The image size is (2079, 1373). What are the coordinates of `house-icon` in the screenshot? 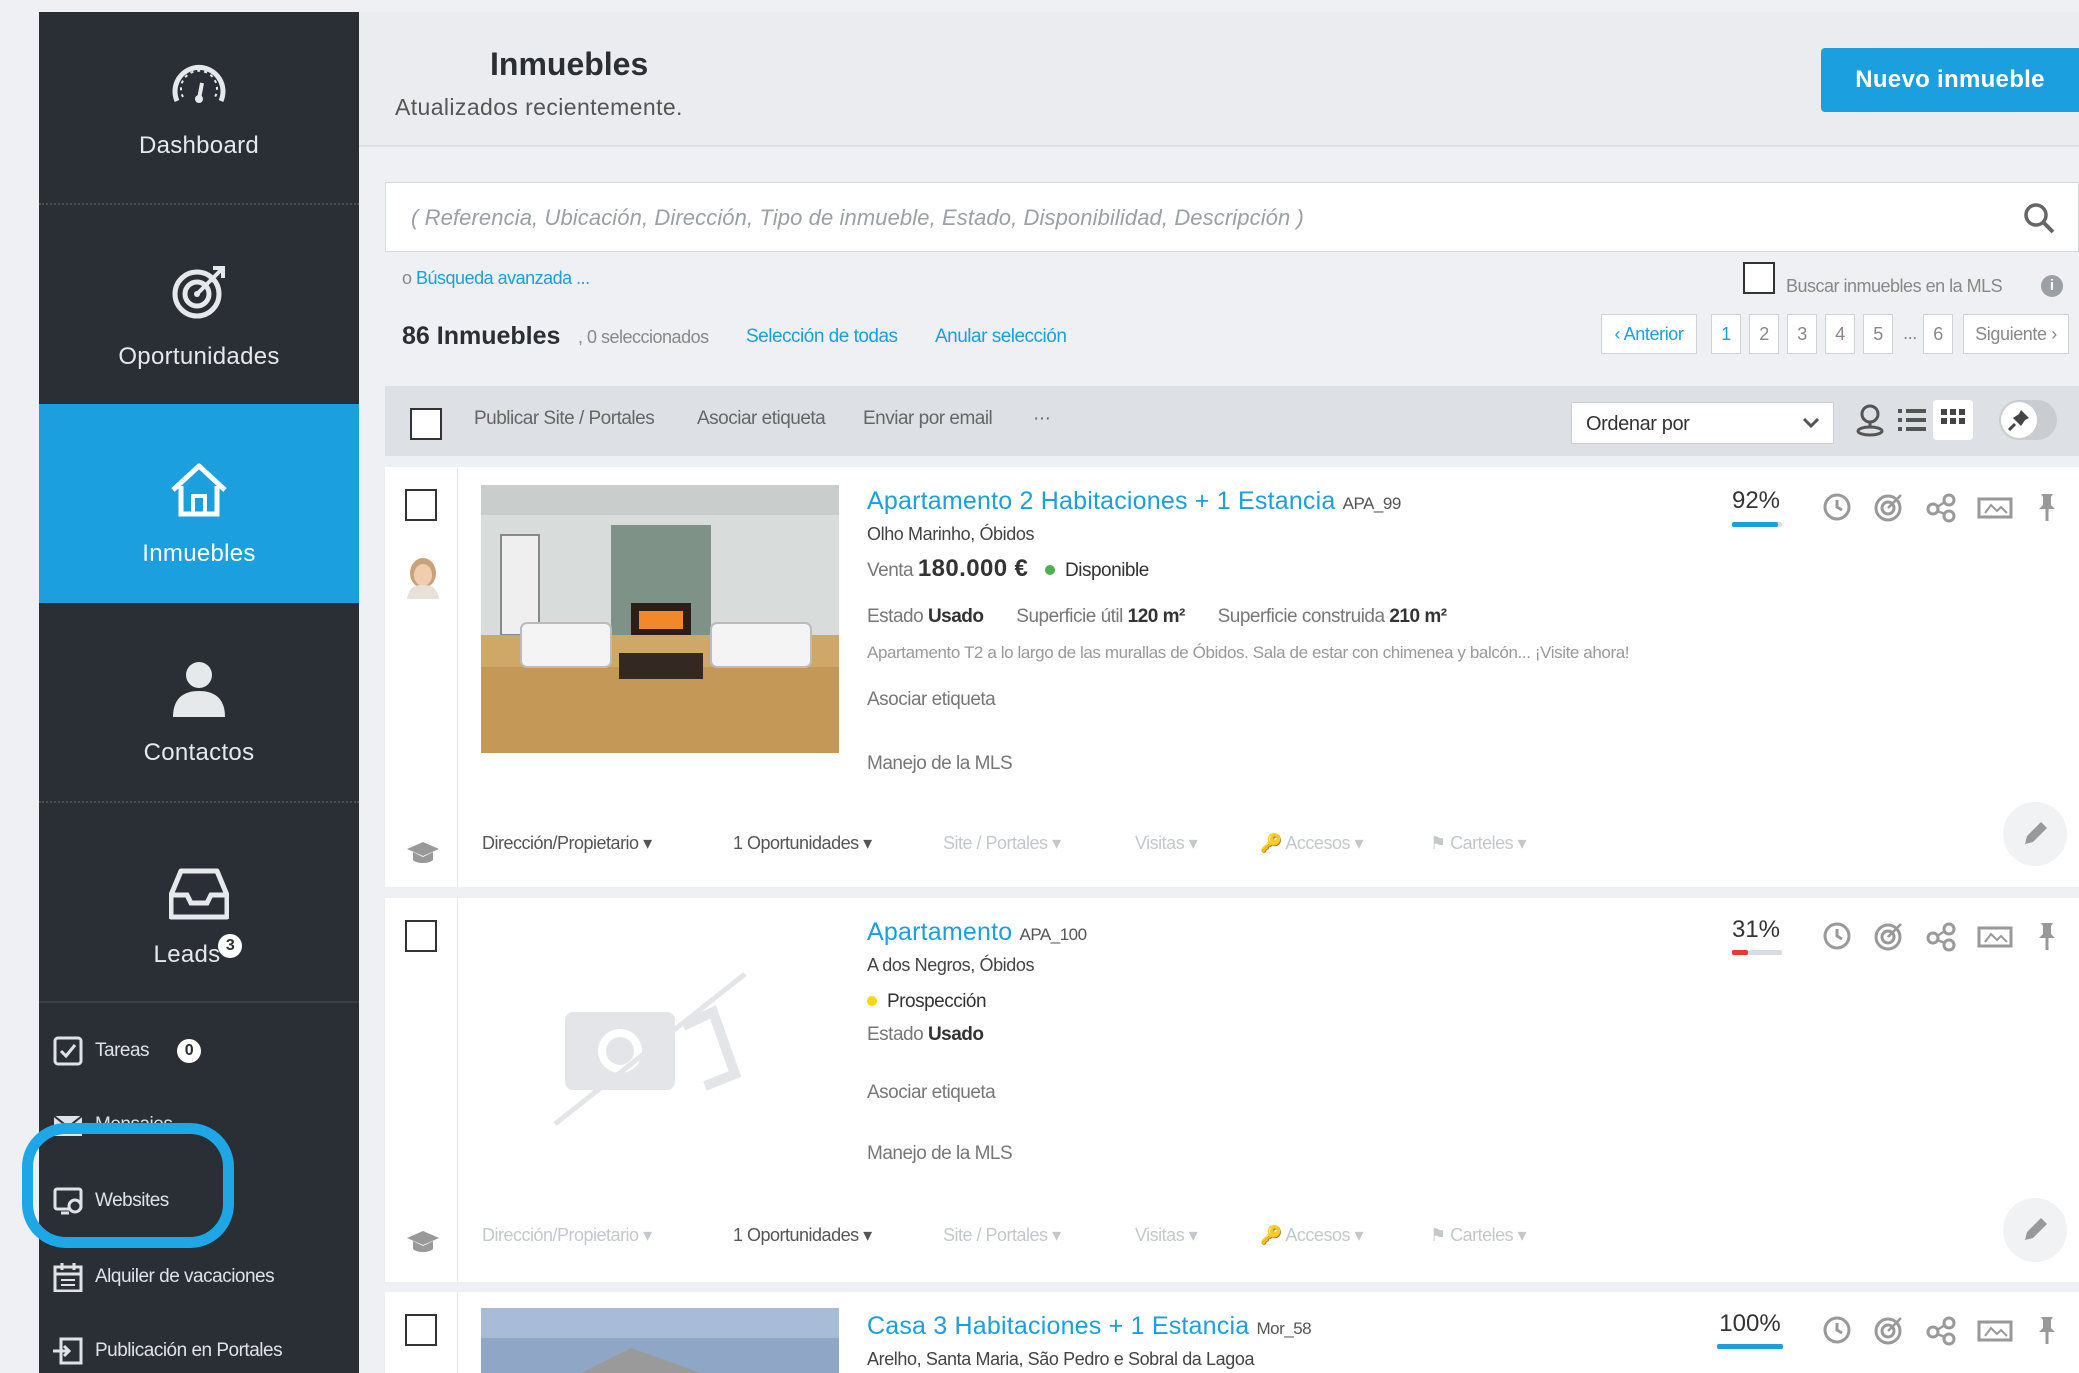 It's located at (199, 490).